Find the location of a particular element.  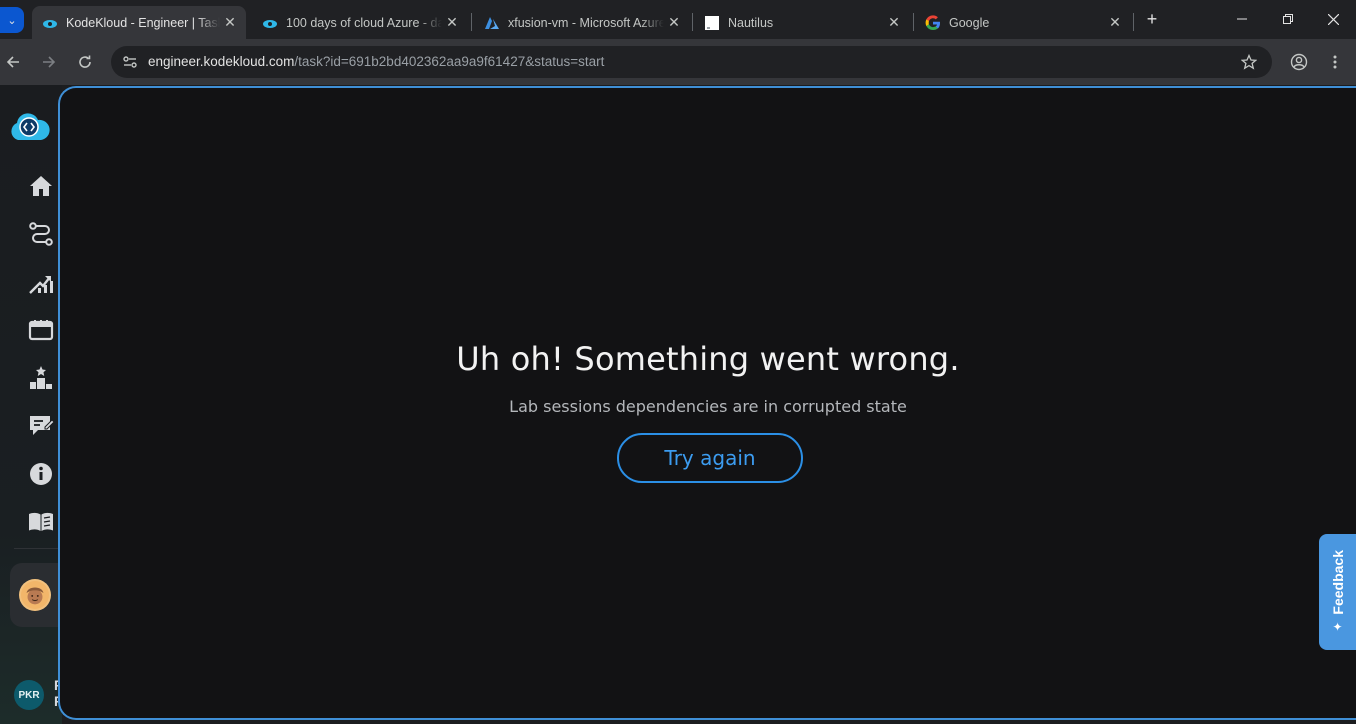

tab-title: Google is located at coordinates (969, 22).